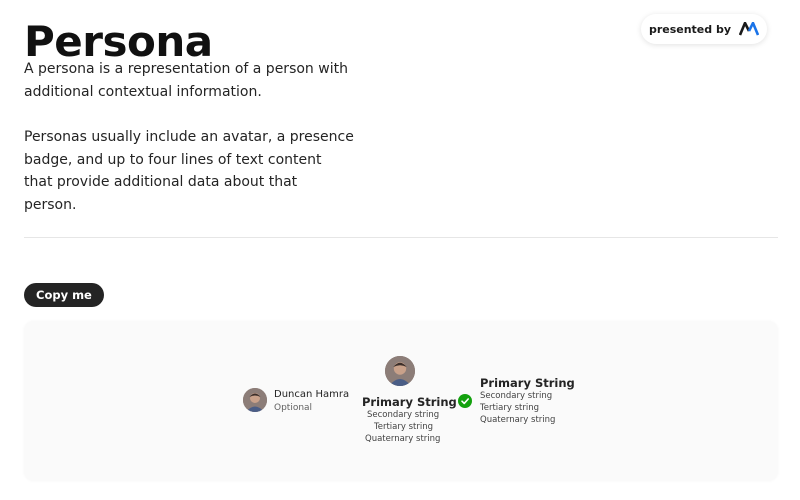 The width and height of the screenshot is (800, 500). What do you see at coordinates (749, 28) in the screenshot?
I see `brand-m-logo-icon` at bounding box center [749, 28].